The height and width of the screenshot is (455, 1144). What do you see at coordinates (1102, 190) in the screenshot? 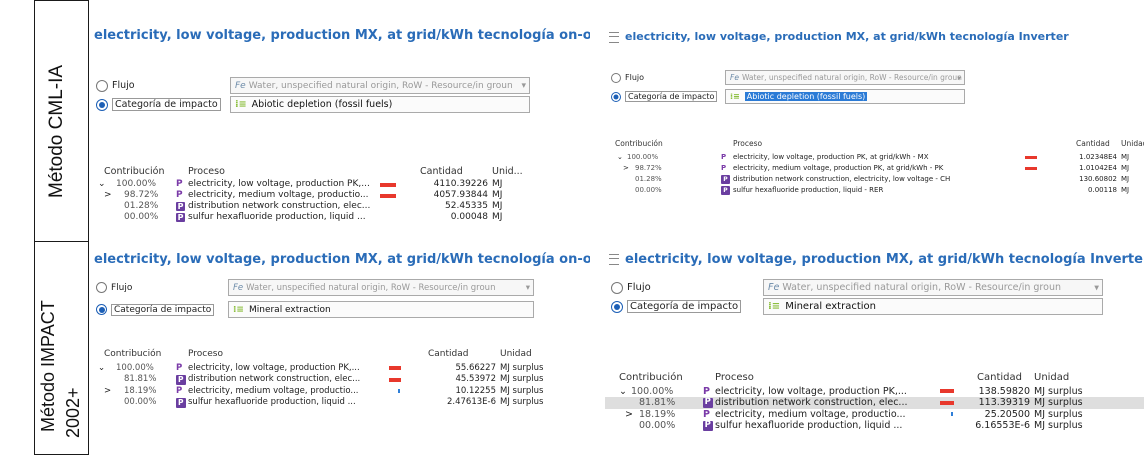
I see `row-amount: 0.00118` at bounding box center [1102, 190].